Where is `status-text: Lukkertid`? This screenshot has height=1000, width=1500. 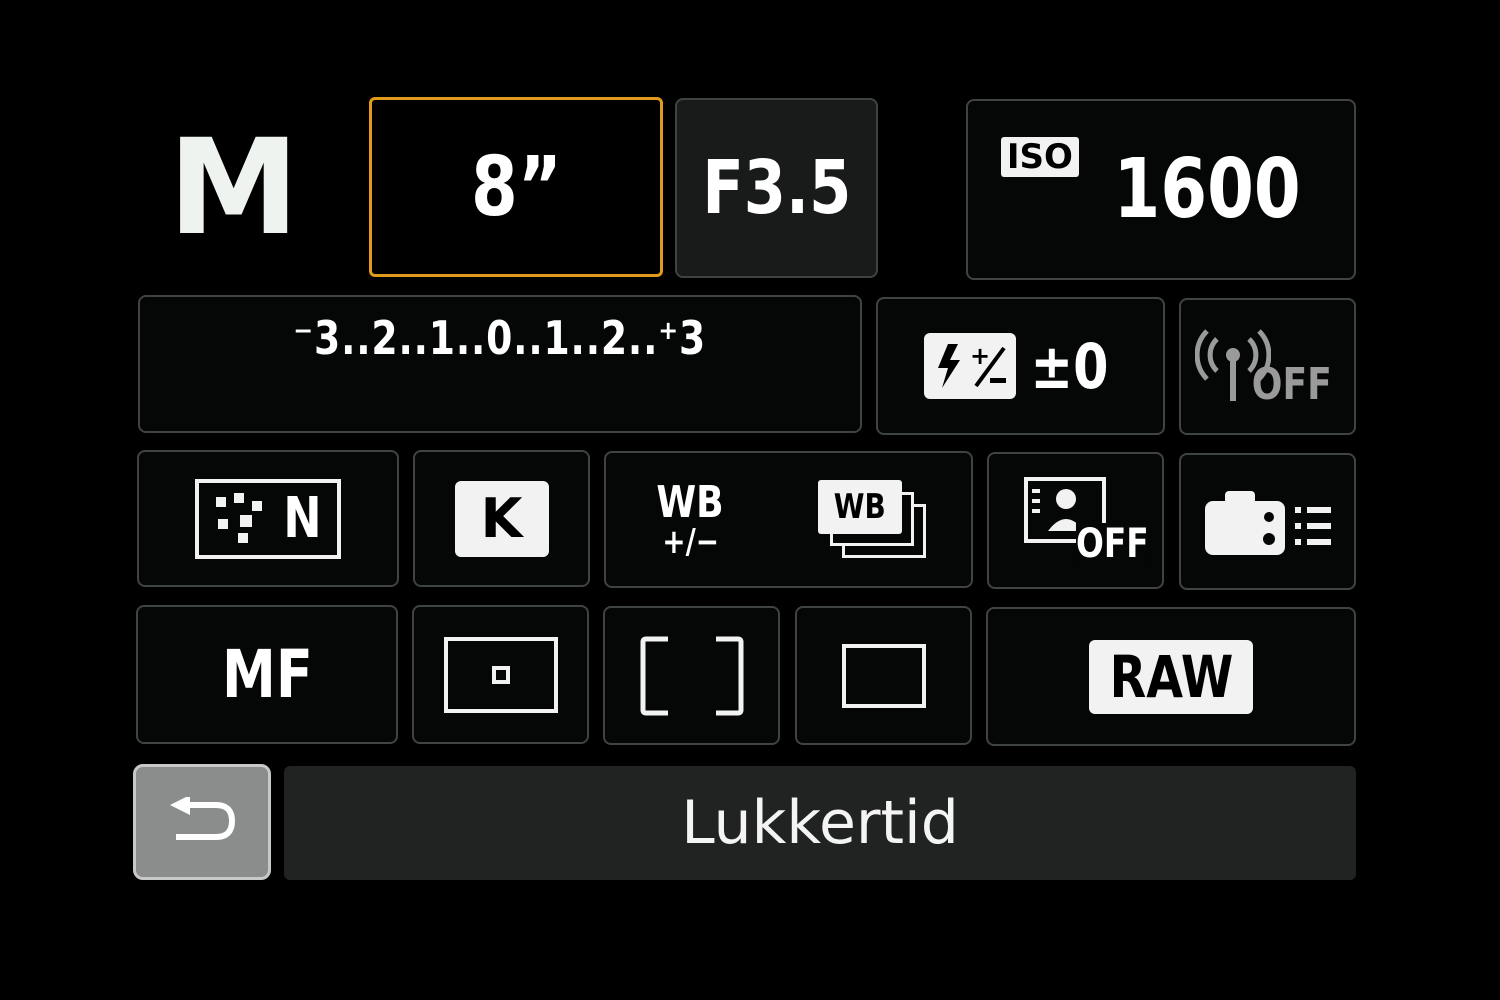 status-text: Lukkertid is located at coordinates (820, 823).